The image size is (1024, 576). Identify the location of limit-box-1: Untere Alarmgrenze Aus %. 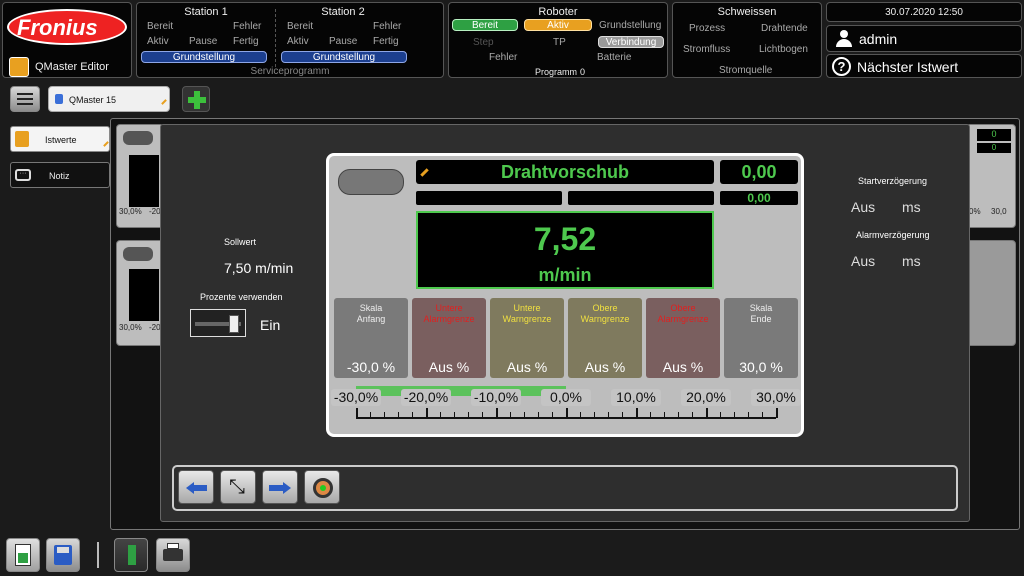
(449, 338).